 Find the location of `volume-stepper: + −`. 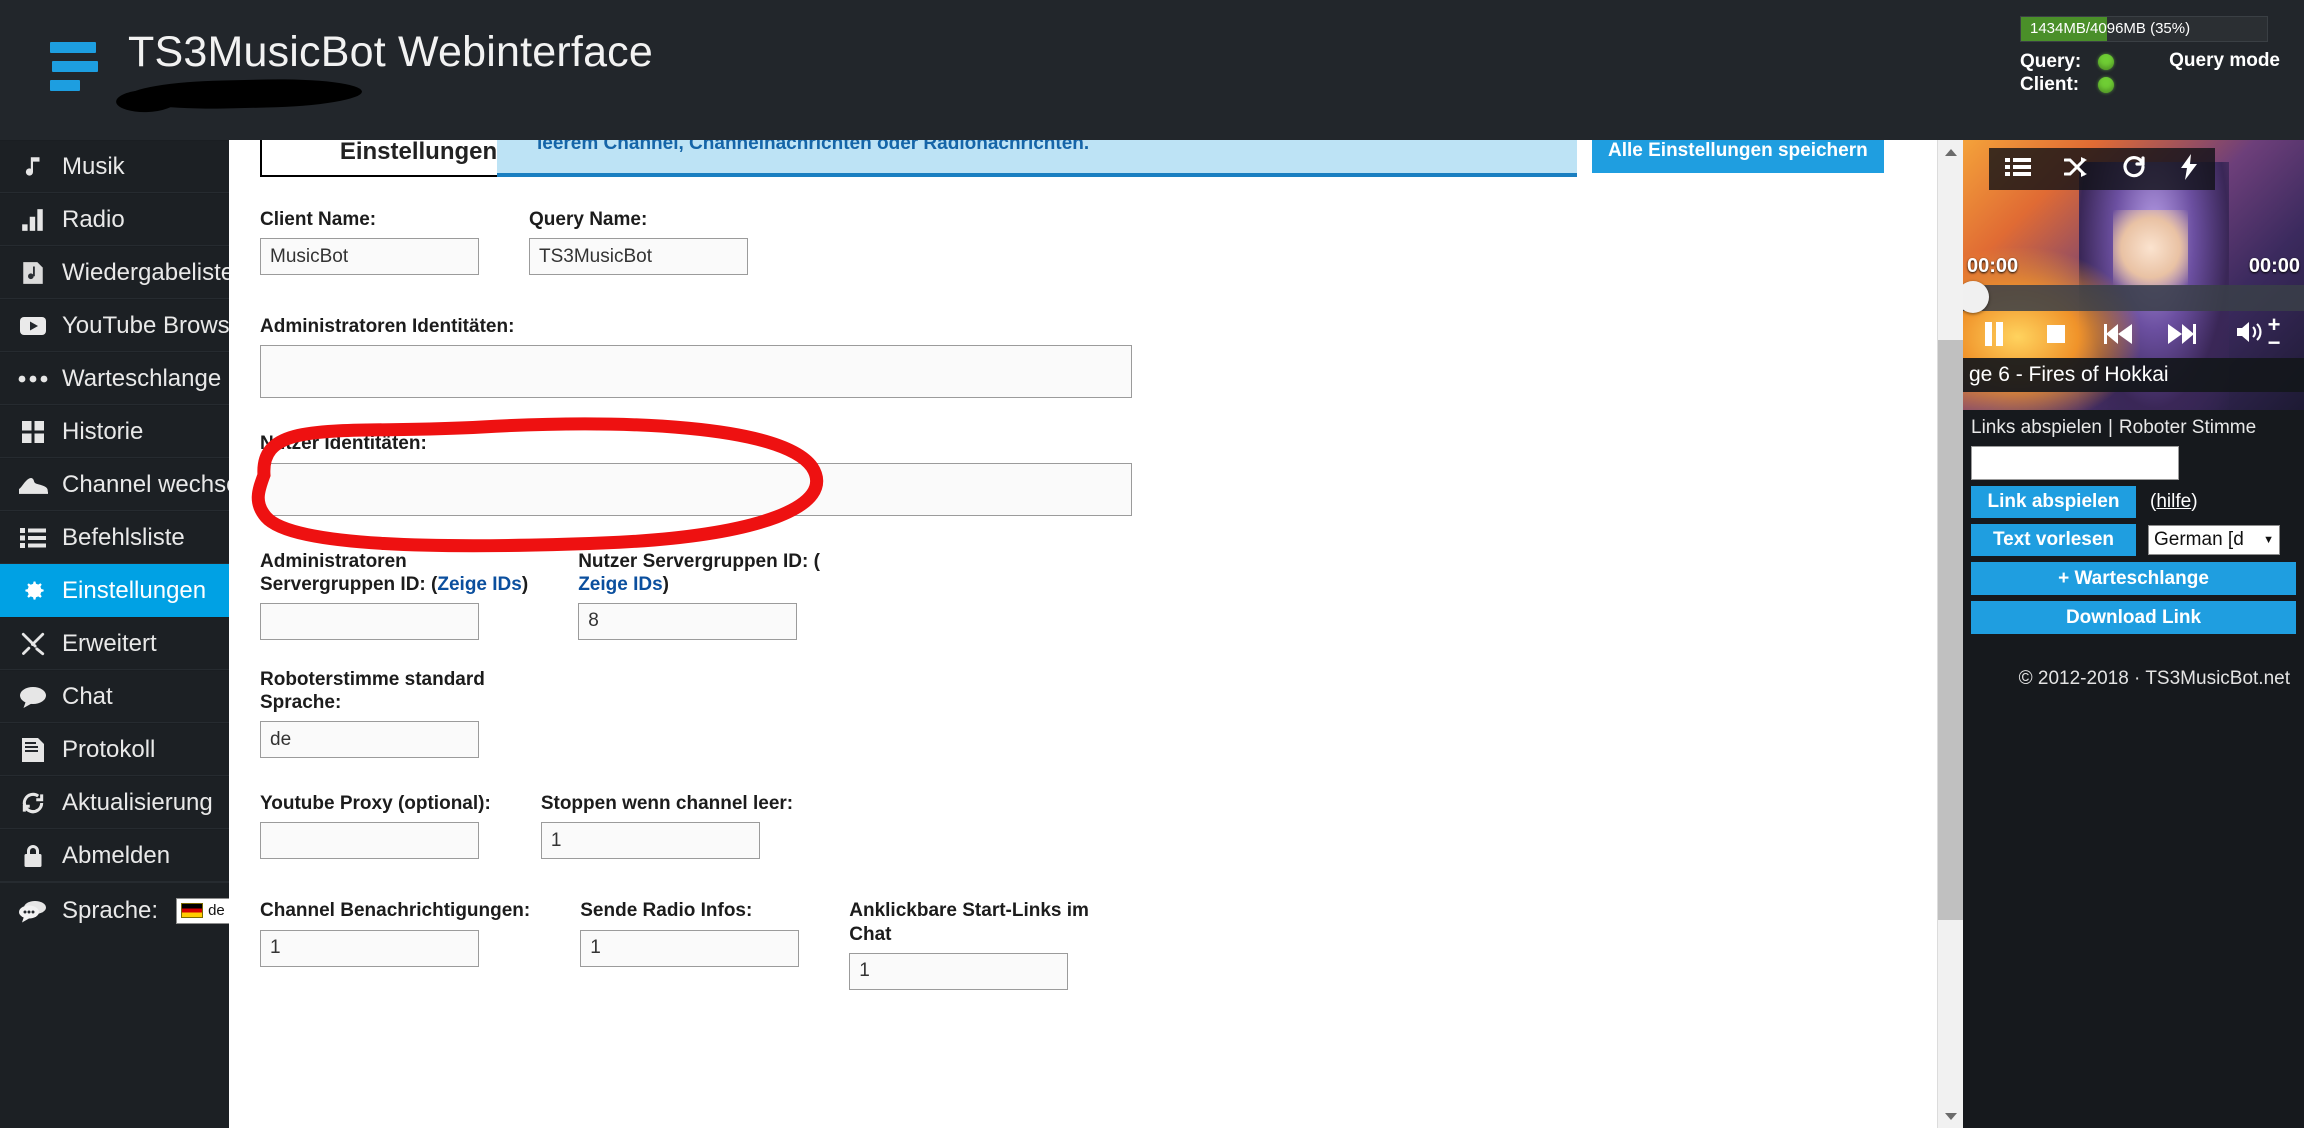

volume-stepper: + − is located at coordinates (2274, 333).